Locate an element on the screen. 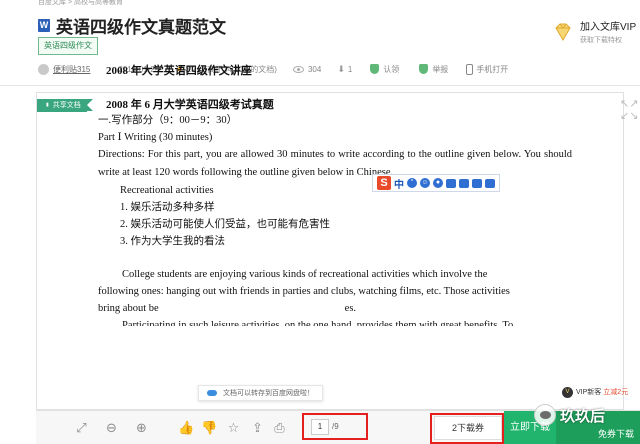 Image resolution: width=640 pixels, height=444 pixels. doc-outline-item: 2. 娱乐活动可能使人们受益，也可能有危害性 is located at coordinates (225, 224).